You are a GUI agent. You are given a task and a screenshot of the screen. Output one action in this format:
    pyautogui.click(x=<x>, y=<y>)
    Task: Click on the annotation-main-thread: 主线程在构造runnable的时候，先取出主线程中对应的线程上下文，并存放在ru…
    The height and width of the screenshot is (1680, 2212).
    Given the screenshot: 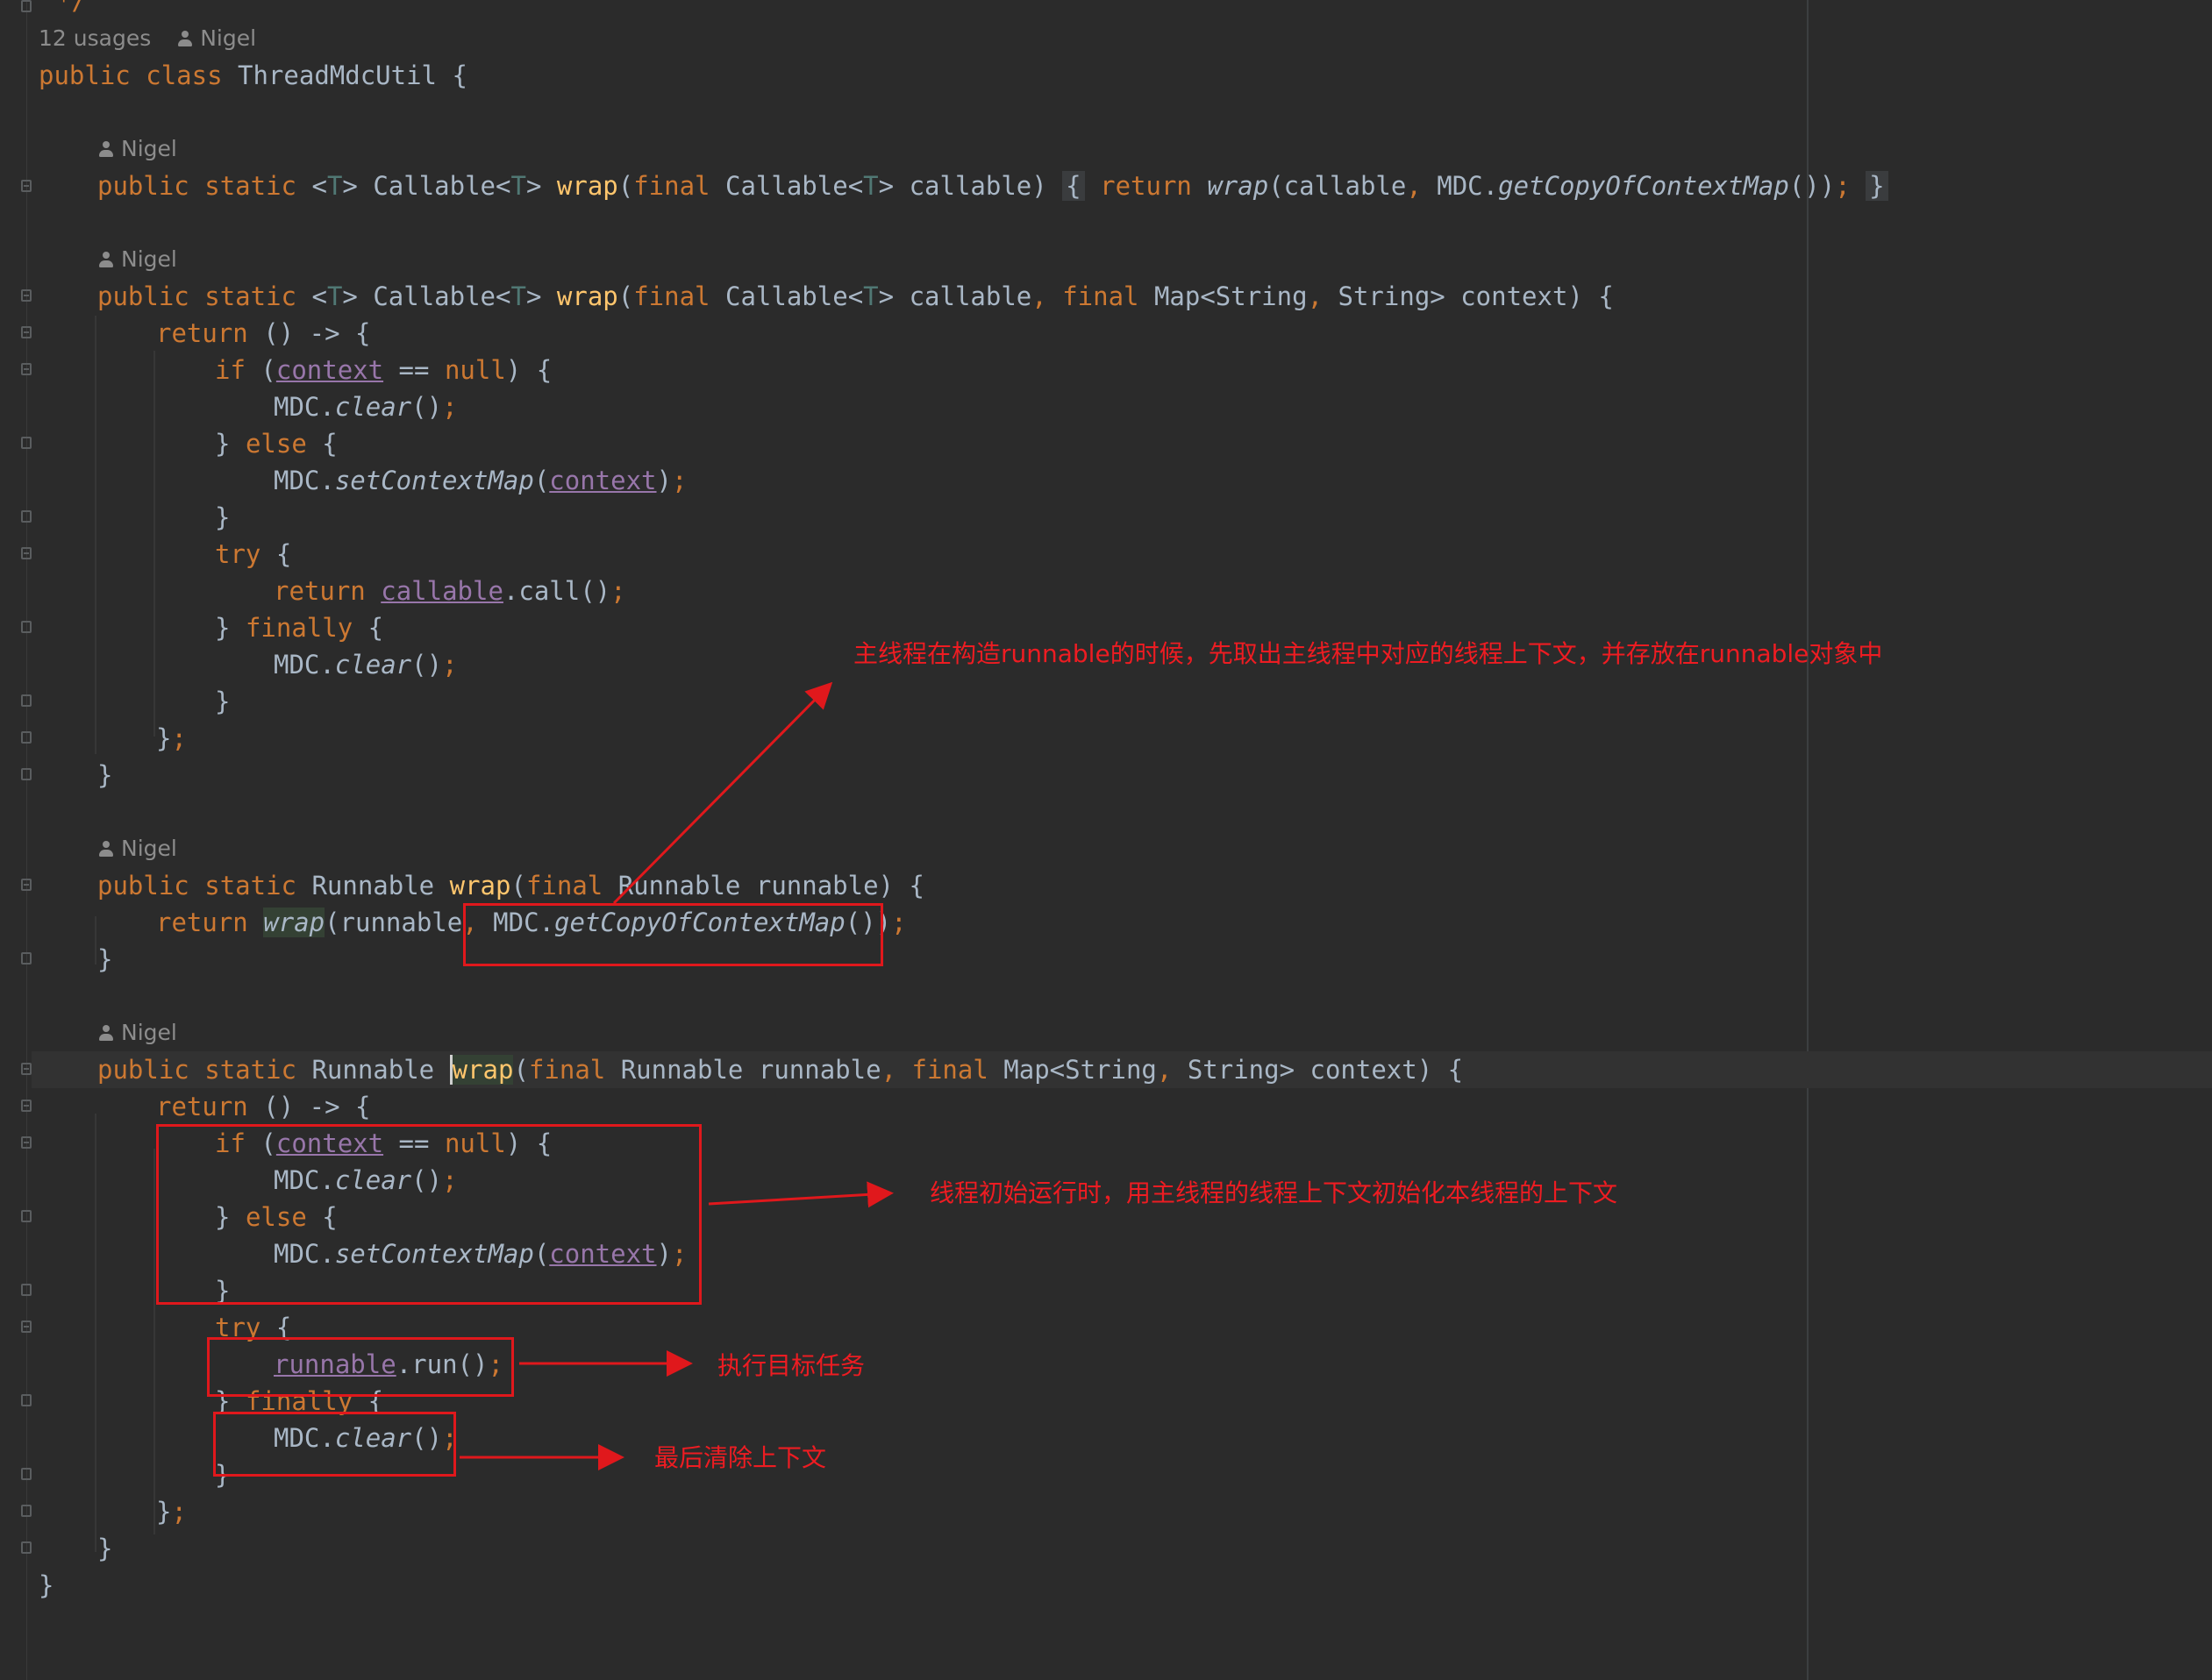 What is the action you would take?
    pyautogui.click(x=1368, y=653)
    